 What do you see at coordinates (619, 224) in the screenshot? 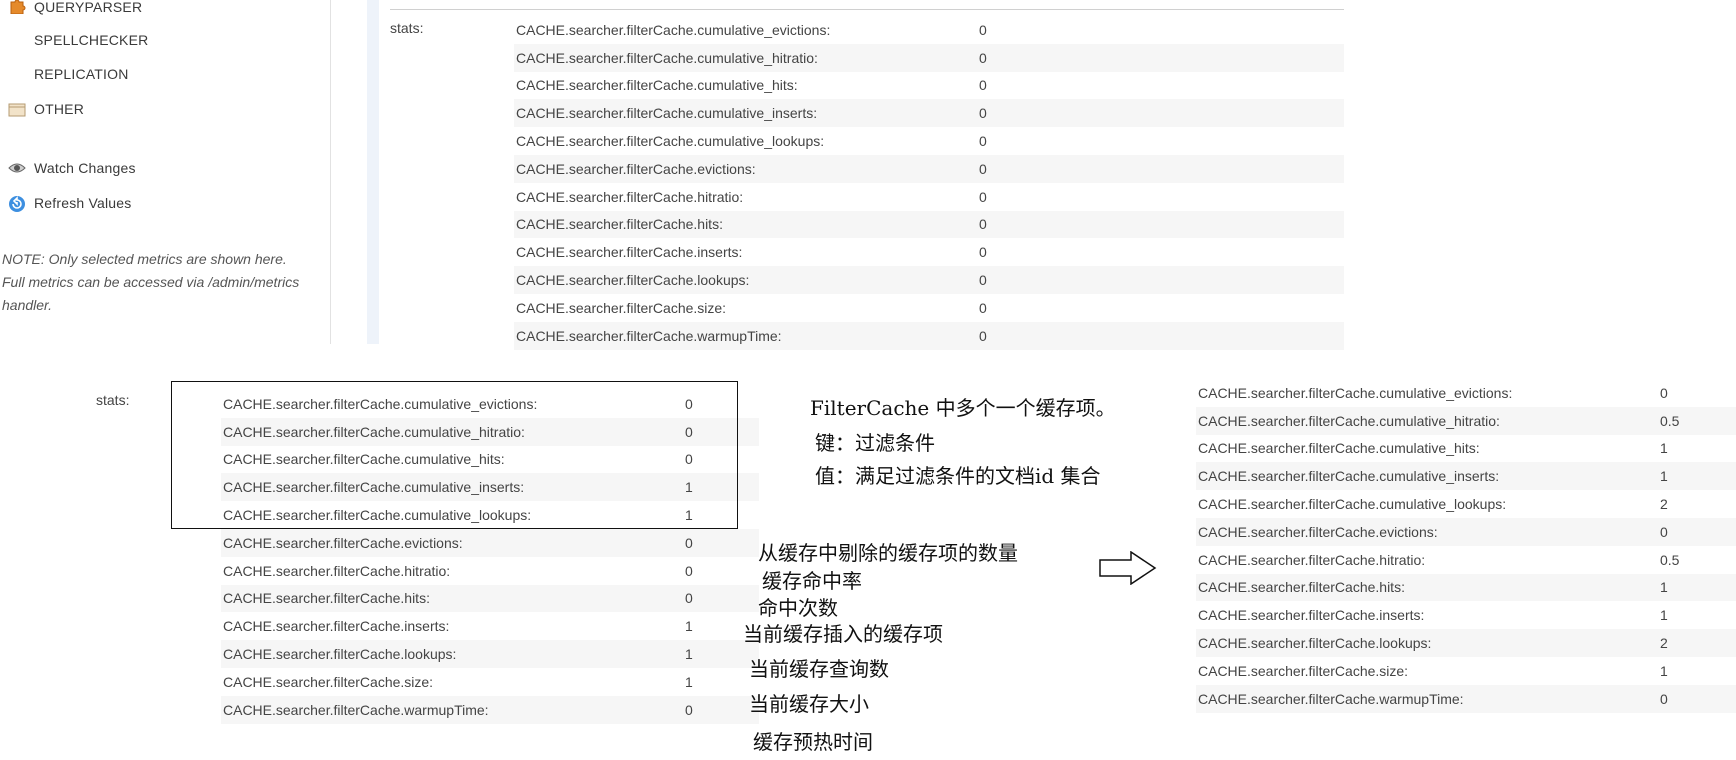
I see `stat-key: CACHE.searcher.filterCache.hits:` at bounding box center [619, 224].